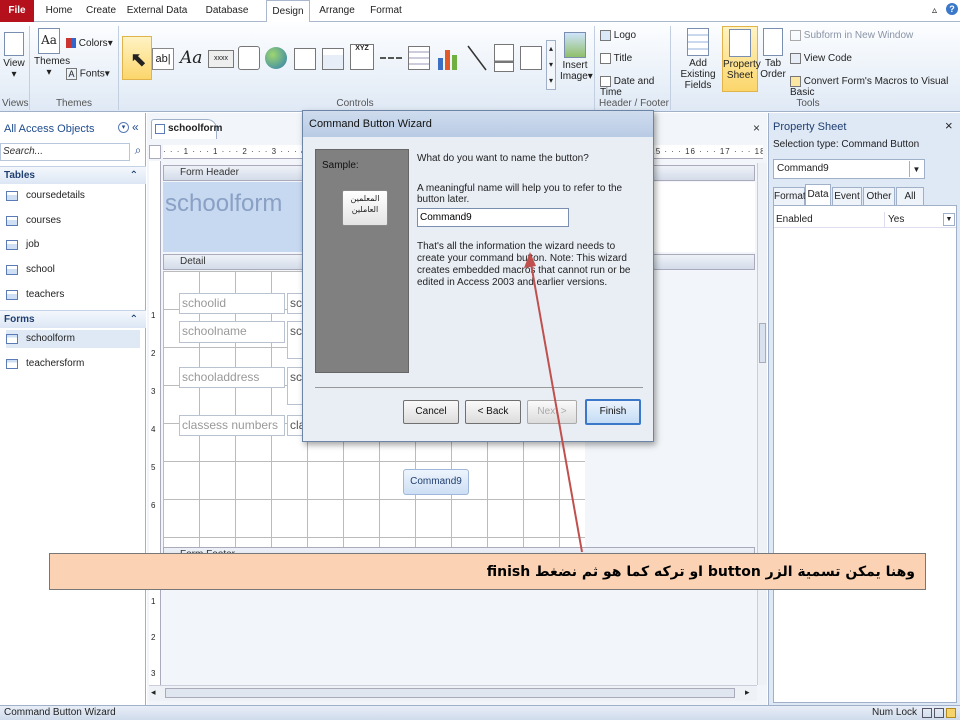  Describe the element at coordinates (895, 712) in the screenshot. I see `num-lock-indicator: Num Lock` at that location.